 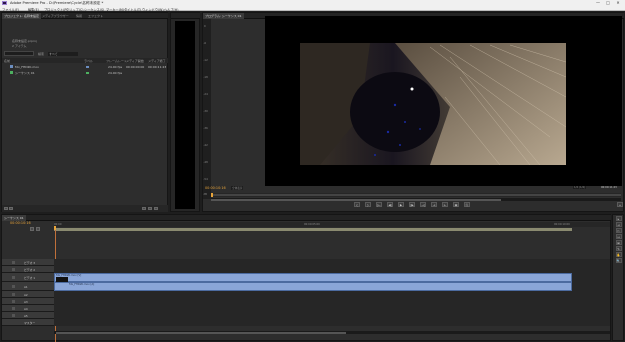 I want to click on audio-clip: fdx_FHD2K.mov [A], so click(x=313, y=286).